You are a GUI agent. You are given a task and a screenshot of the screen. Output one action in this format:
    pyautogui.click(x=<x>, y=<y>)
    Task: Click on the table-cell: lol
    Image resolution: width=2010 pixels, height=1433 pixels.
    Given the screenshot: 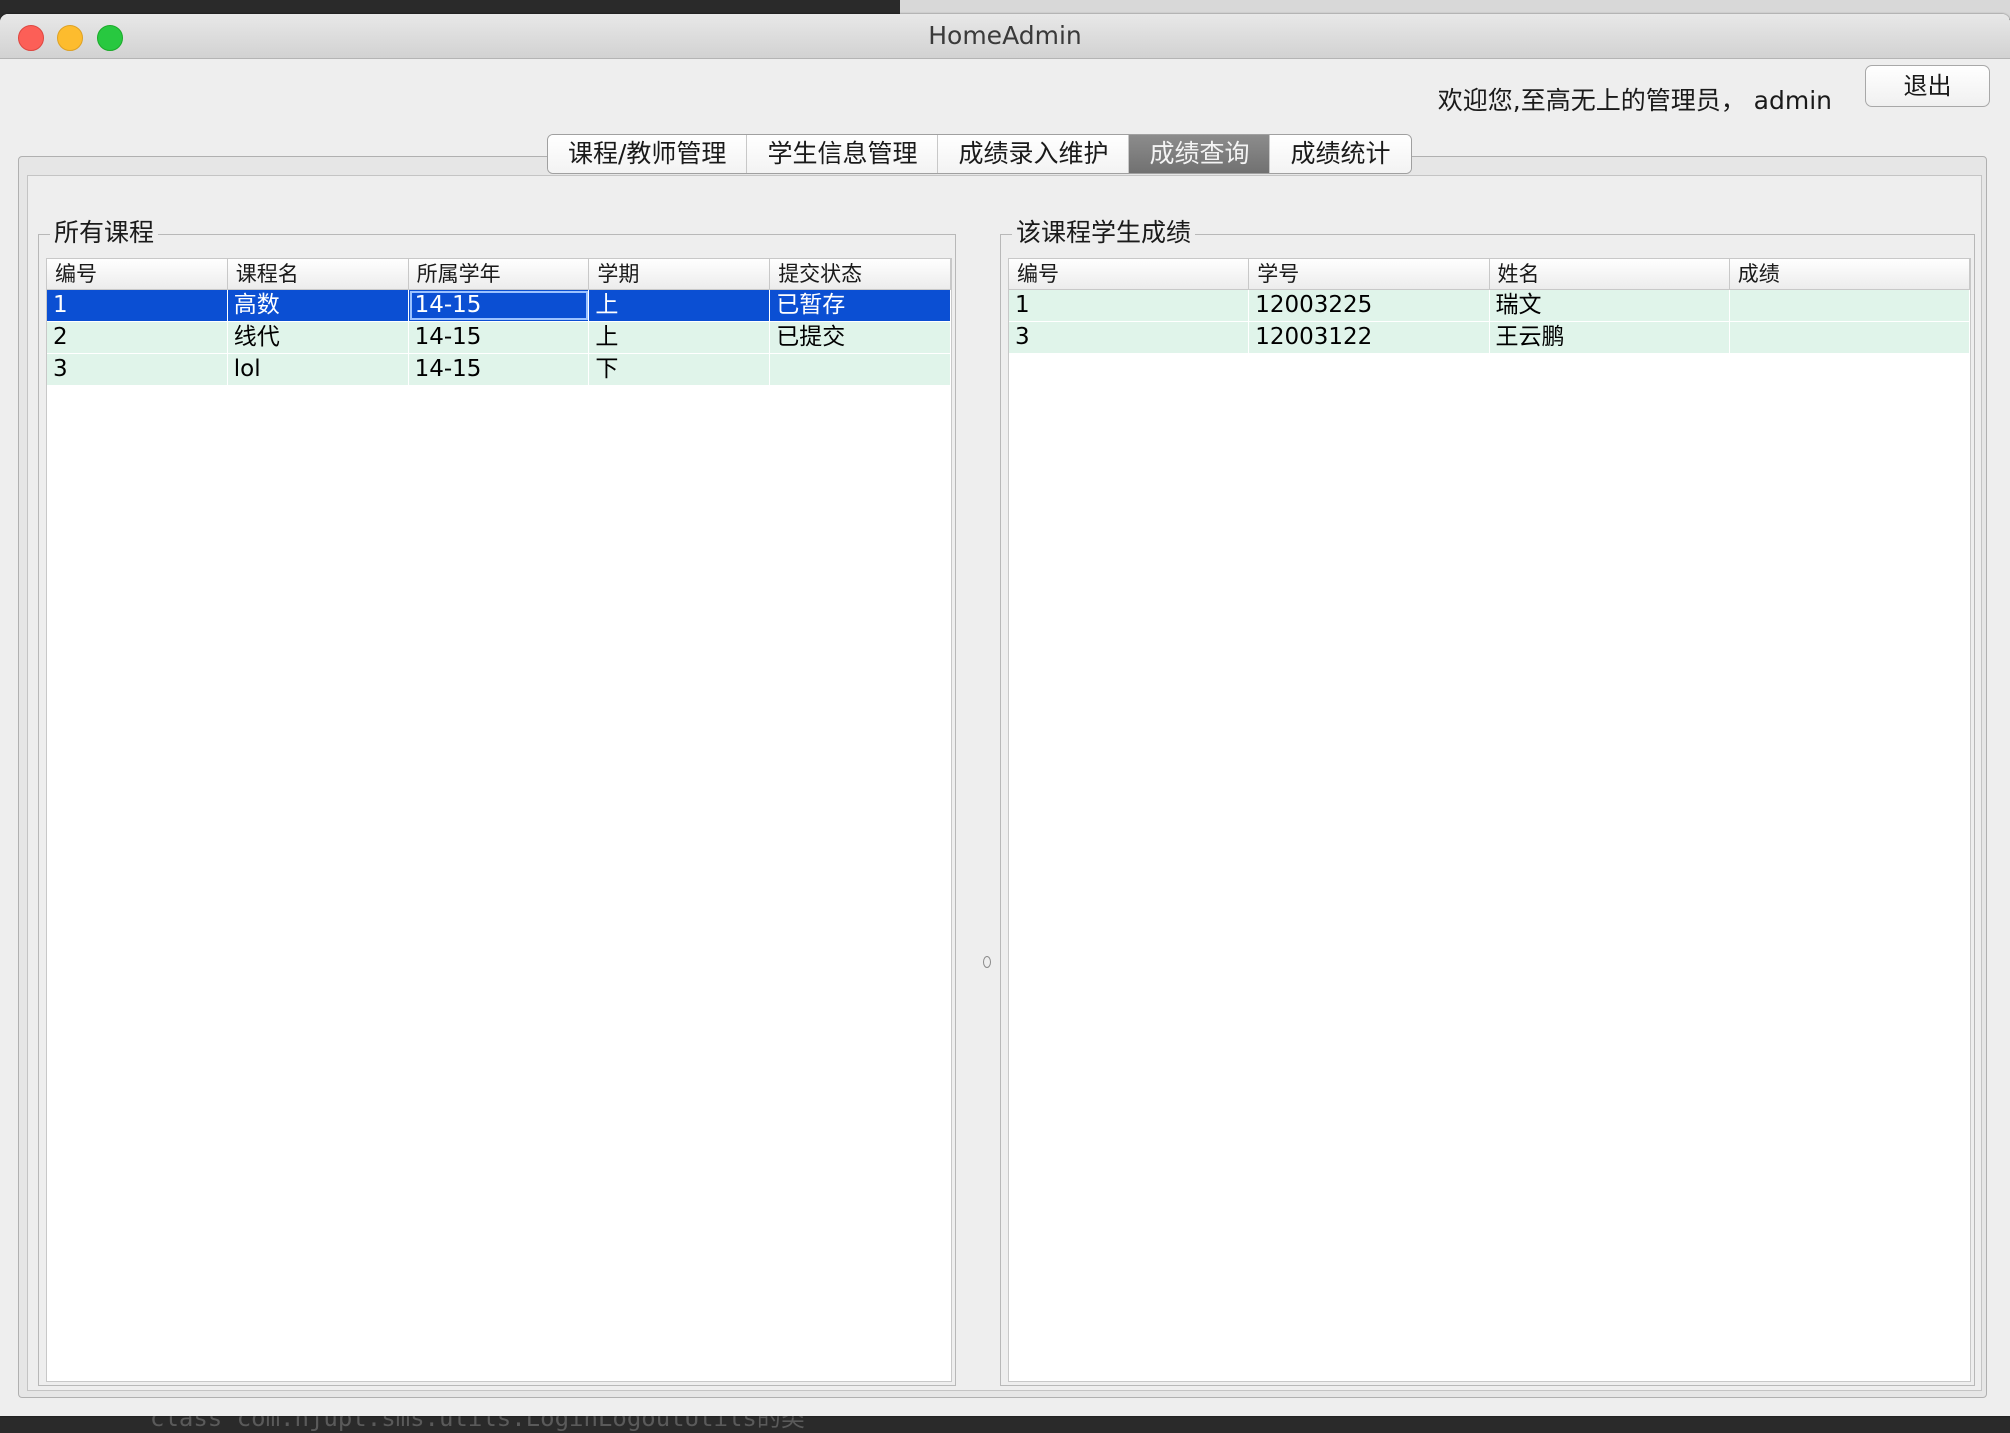 What is the action you would take?
    pyautogui.click(x=318, y=369)
    